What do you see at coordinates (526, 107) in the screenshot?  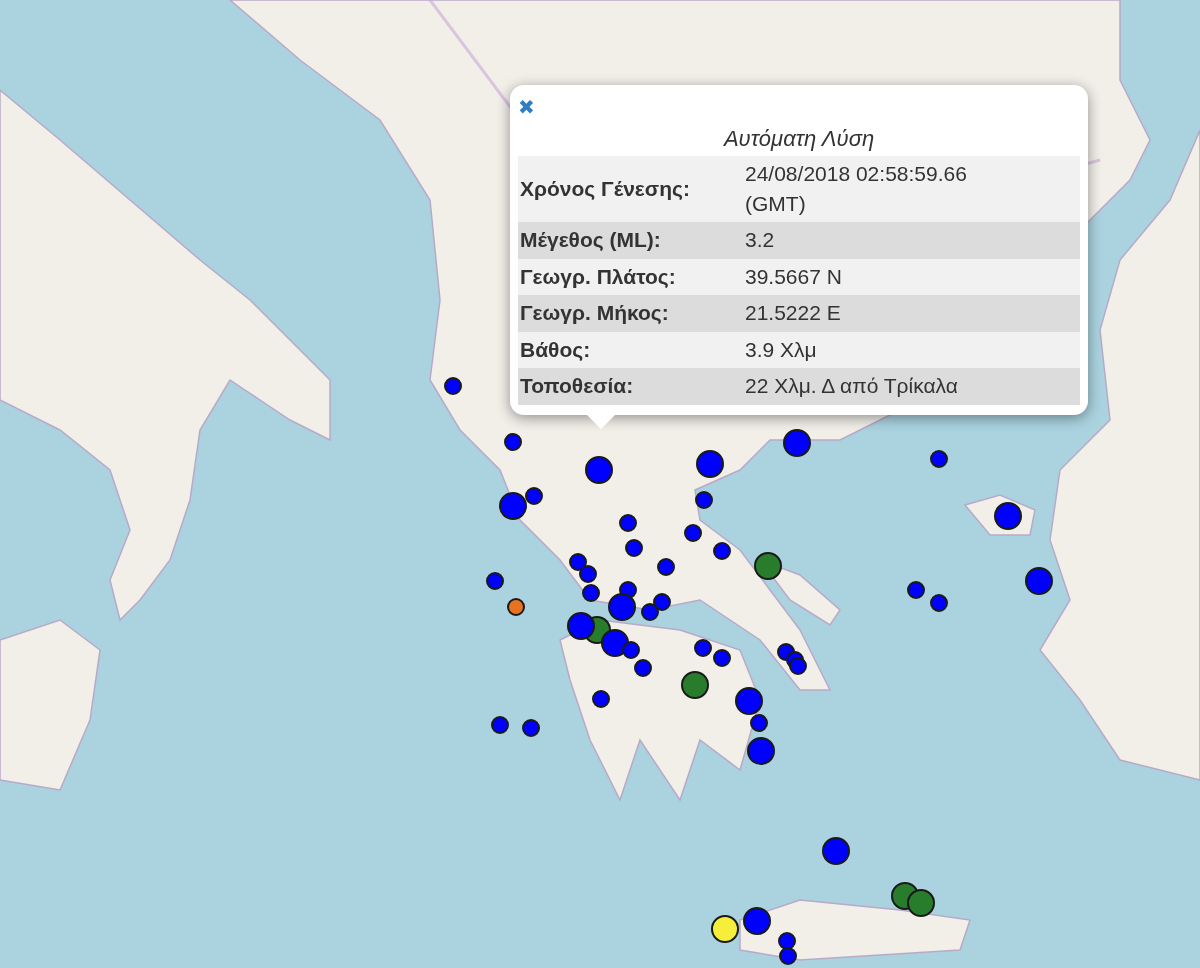 I see `close-button: ✖` at bounding box center [526, 107].